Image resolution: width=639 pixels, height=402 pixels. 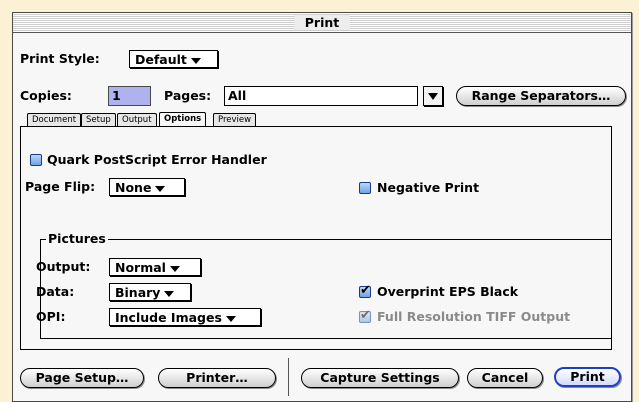 What do you see at coordinates (474, 316) in the screenshot?
I see `full-res-tiff-label: Full Resolution TIFF Output` at bounding box center [474, 316].